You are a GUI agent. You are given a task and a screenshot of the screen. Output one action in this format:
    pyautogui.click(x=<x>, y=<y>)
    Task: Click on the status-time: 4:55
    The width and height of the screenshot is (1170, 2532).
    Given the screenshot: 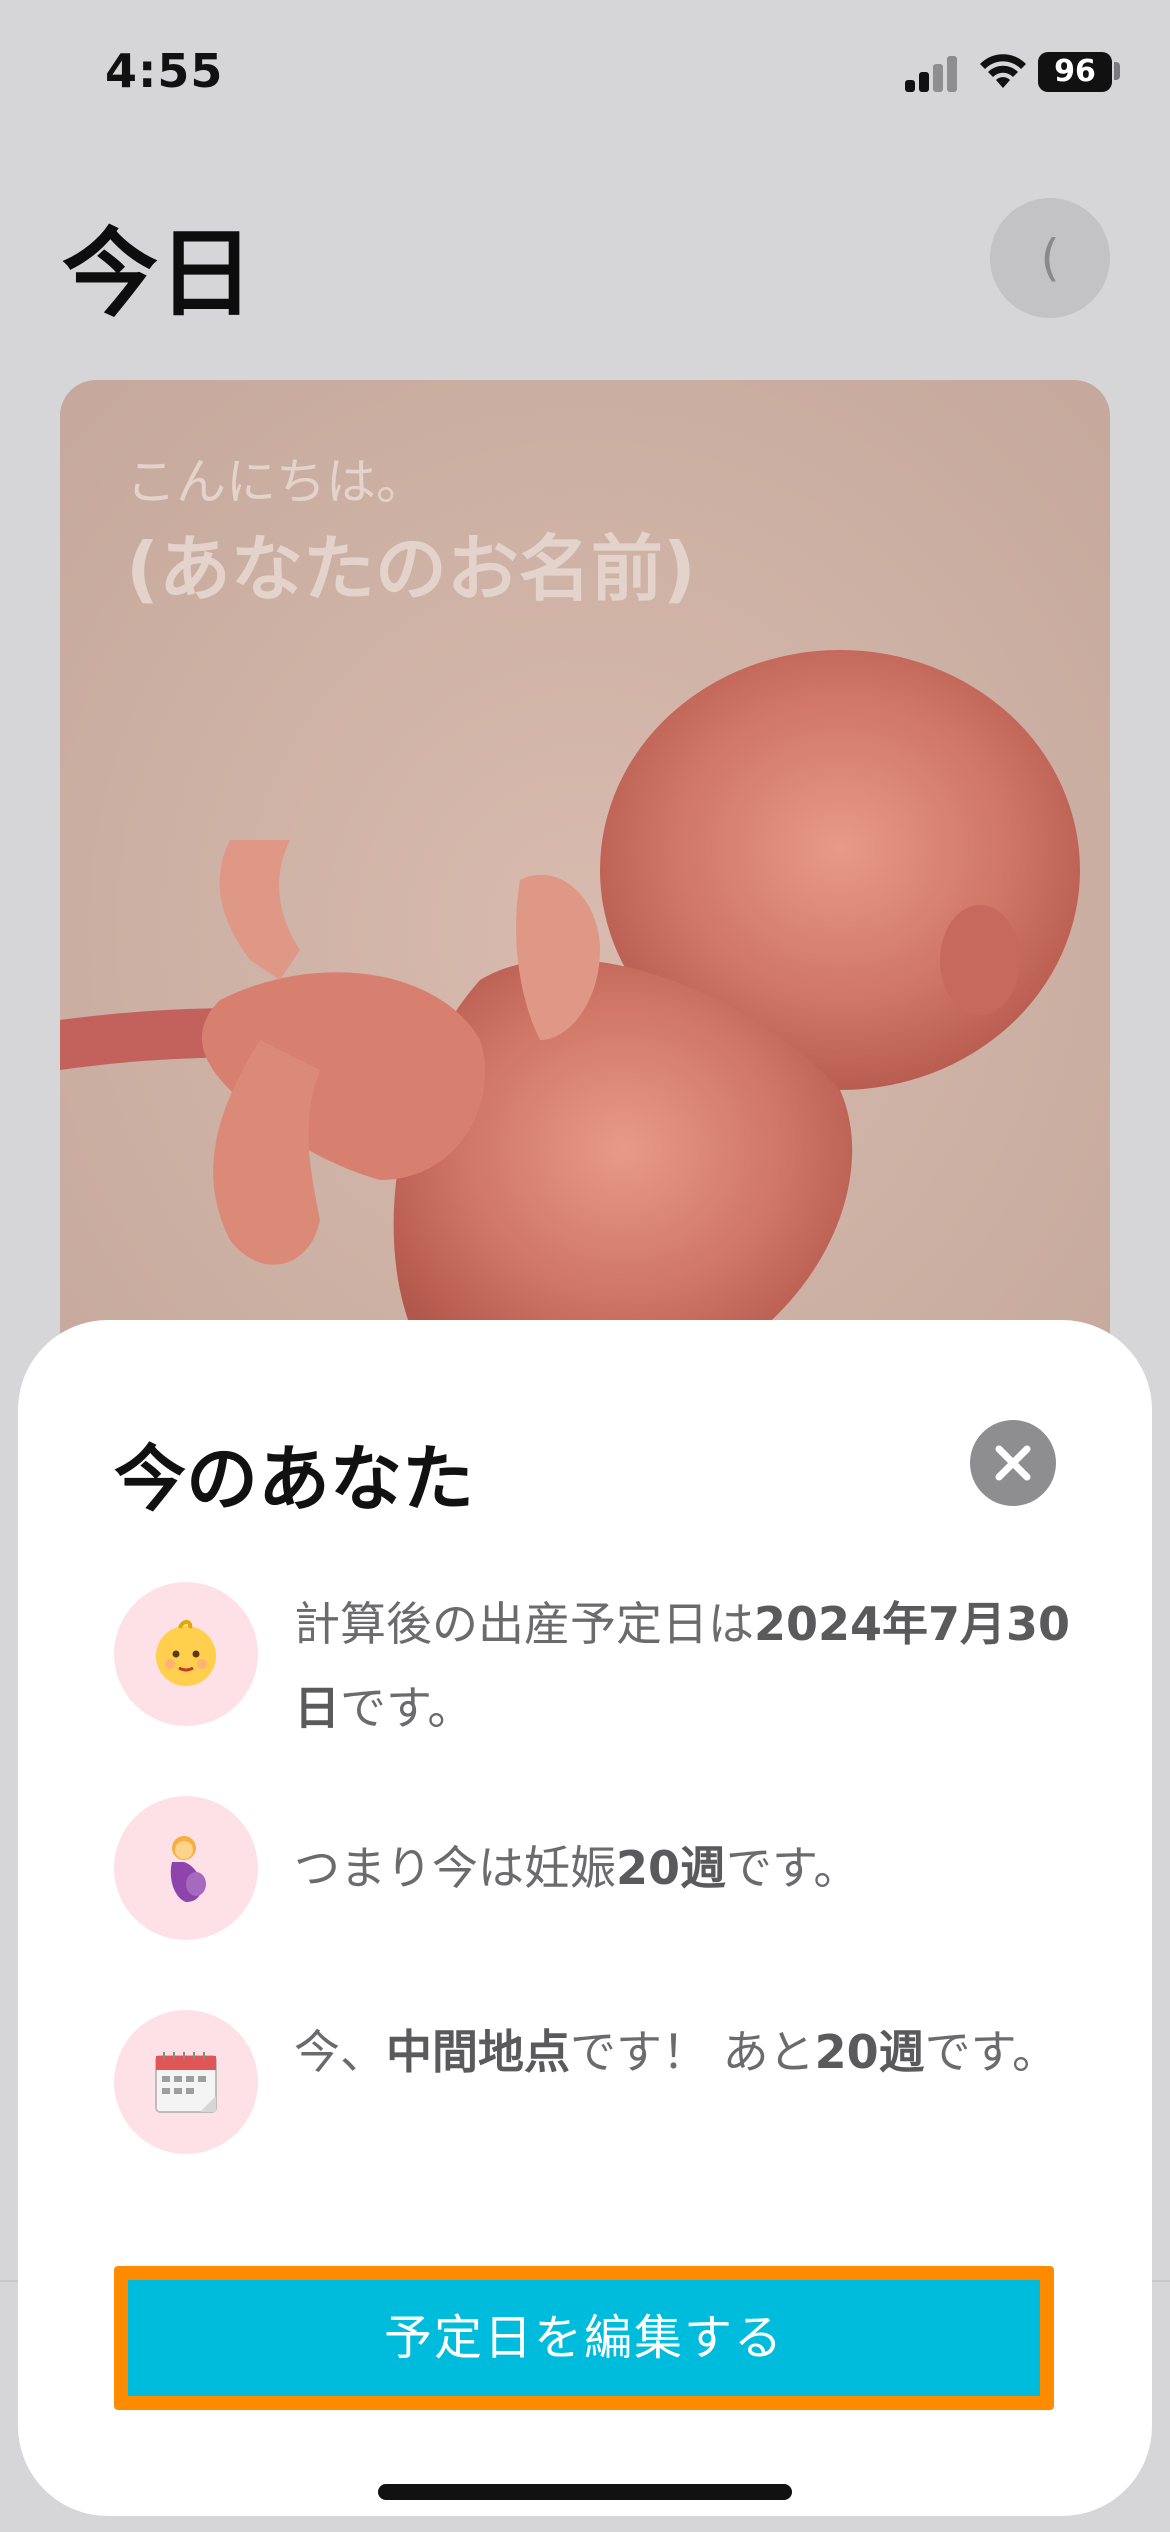 What is the action you would take?
    pyautogui.click(x=164, y=71)
    